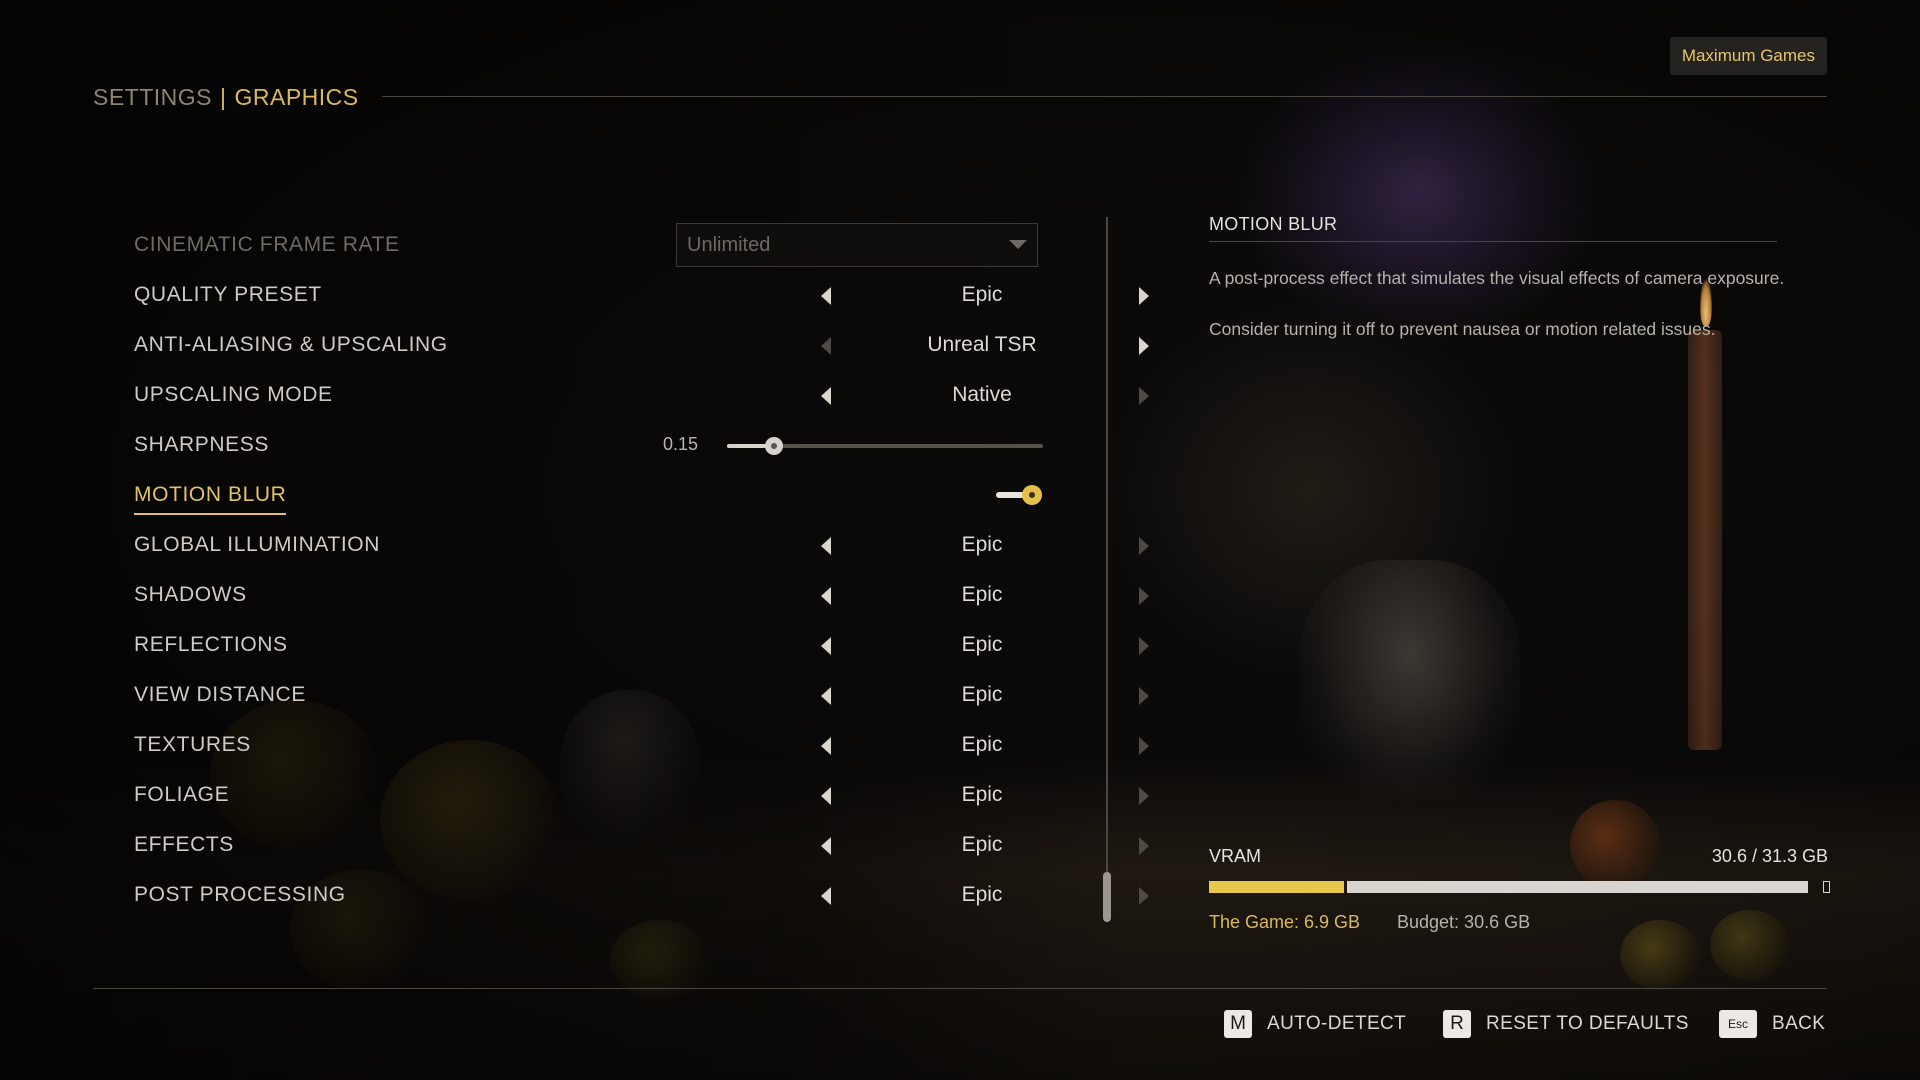 The image size is (1920, 1080). I want to click on anti-aliasing-selector: Unreal TSR, so click(918, 345).